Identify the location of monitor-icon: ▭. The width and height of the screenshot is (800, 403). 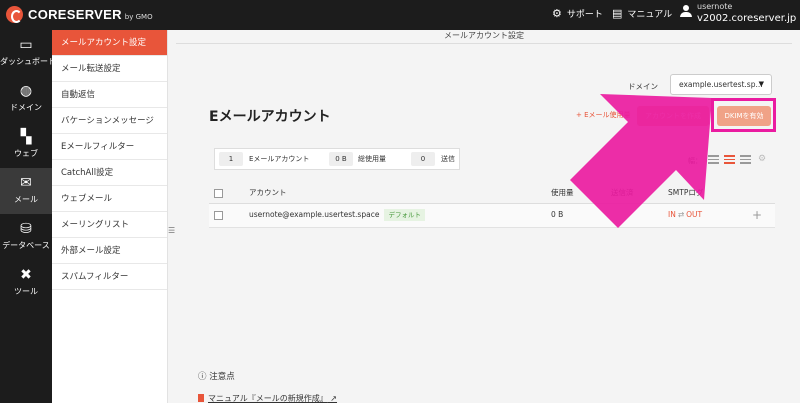
(26, 45).